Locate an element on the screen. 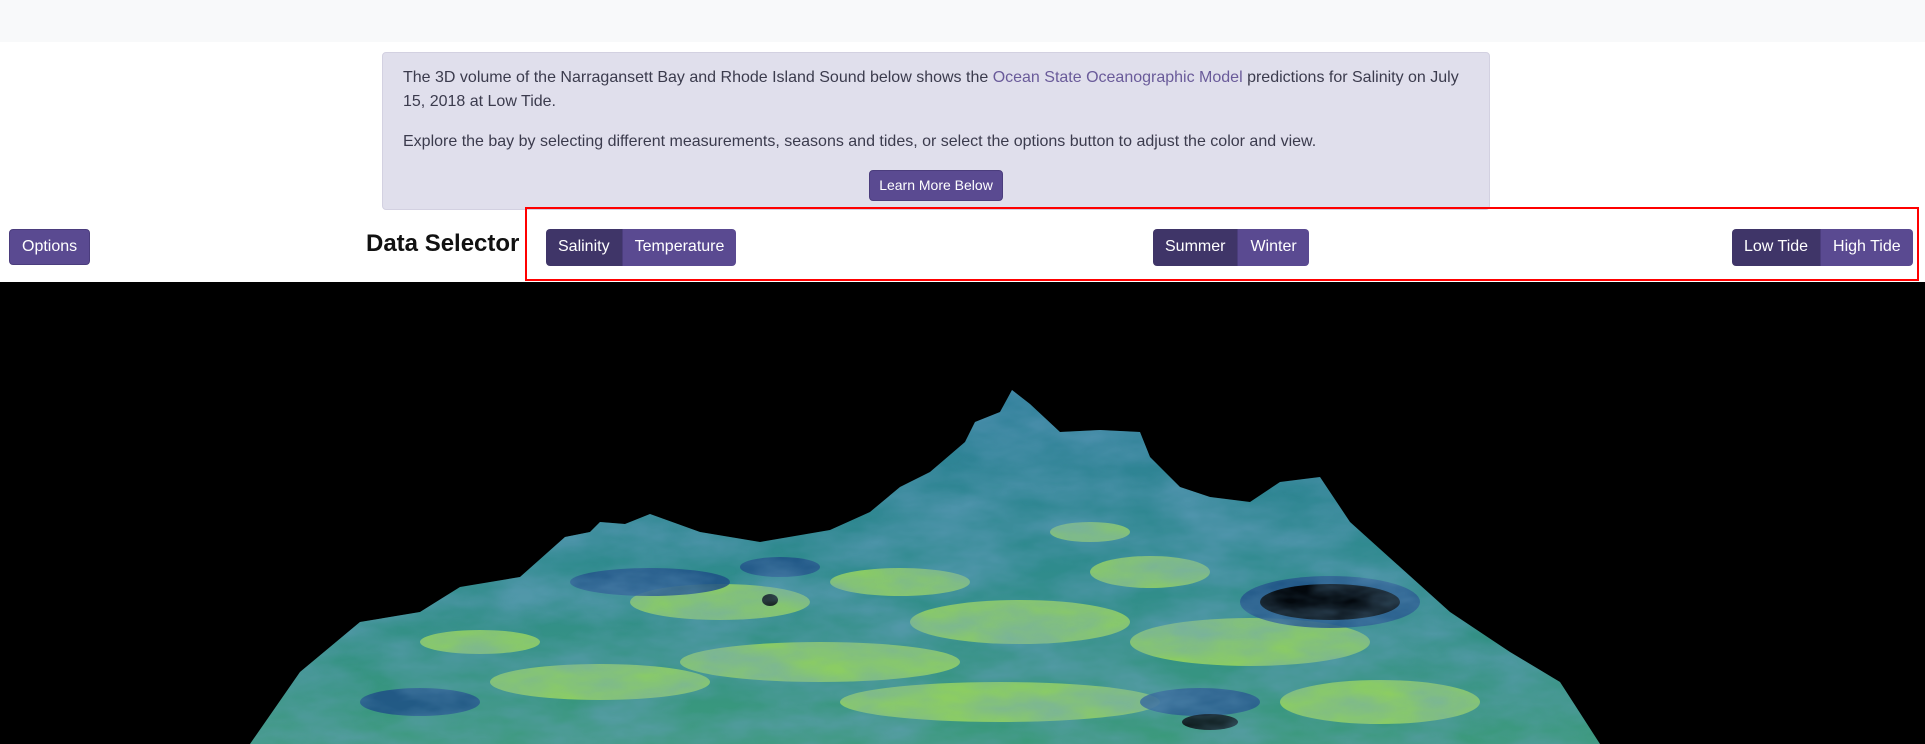 Image resolution: width=1925 pixels, height=744 pixels. options-button: Options is located at coordinates (50, 247).